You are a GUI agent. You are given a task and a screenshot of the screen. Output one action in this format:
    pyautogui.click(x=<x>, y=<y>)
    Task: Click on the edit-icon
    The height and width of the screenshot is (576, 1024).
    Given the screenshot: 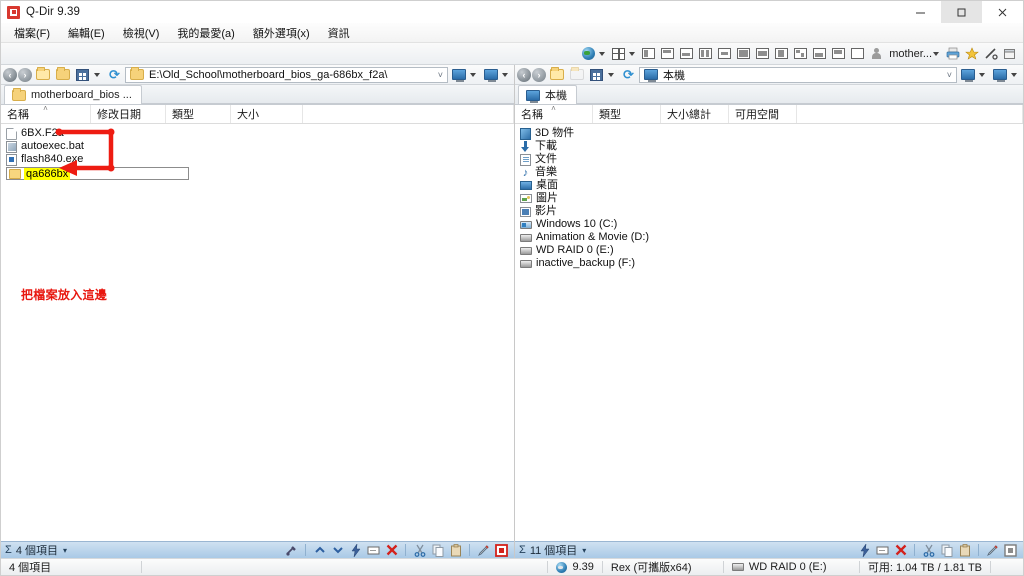 What is the action you would take?
    pyautogui.click(x=992, y=550)
    